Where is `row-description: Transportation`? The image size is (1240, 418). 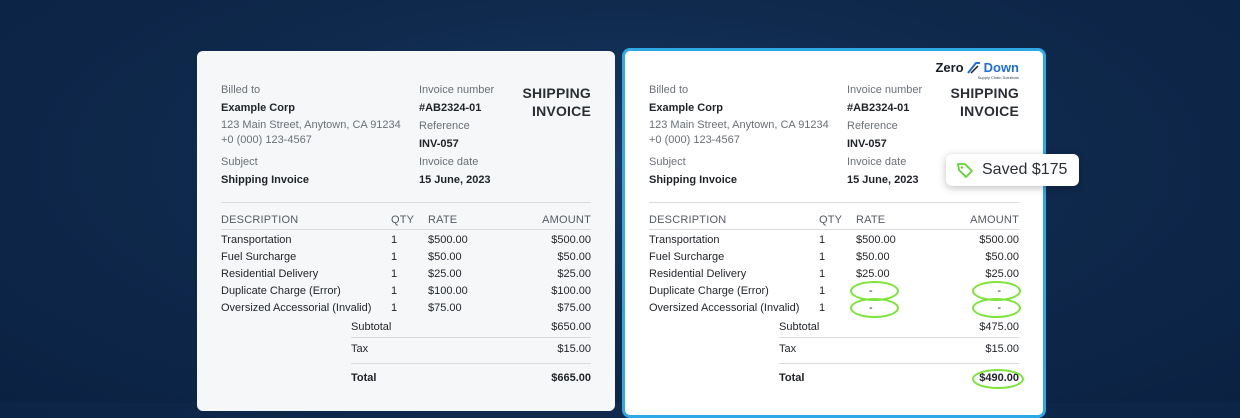
row-description: Transportation is located at coordinates (256, 240).